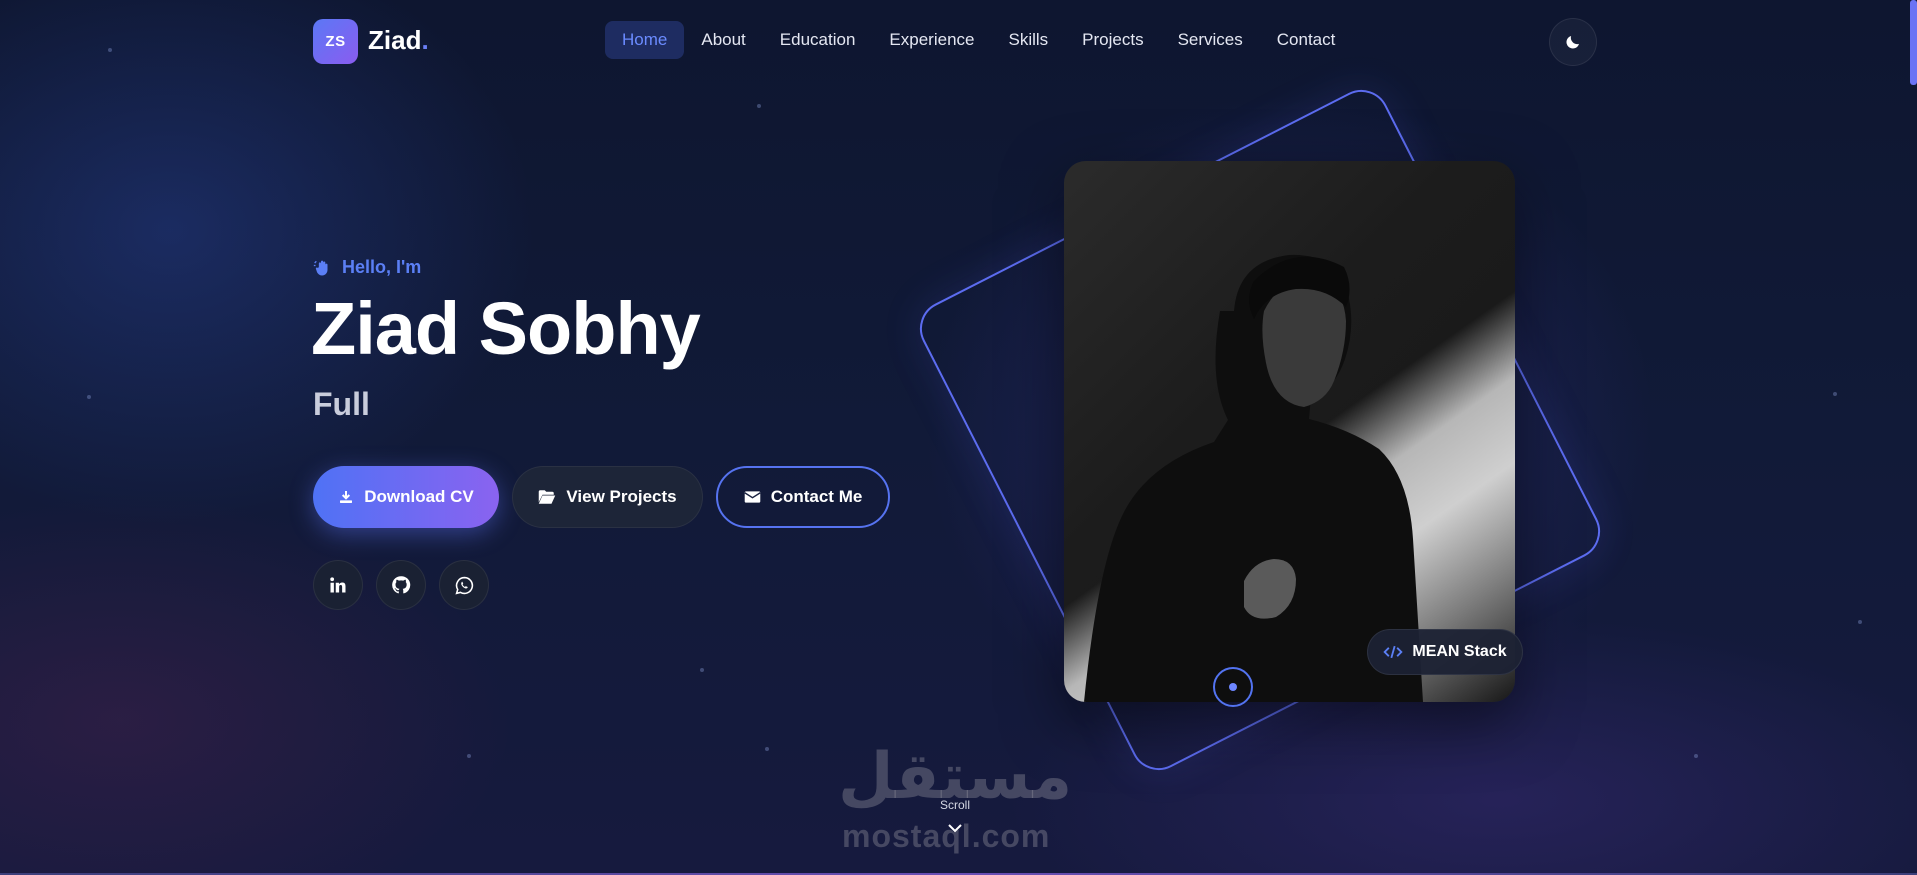 Image resolution: width=1917 pixels, height=875 pixels. What do you see at coordinates (382, 267) in the screenshot?
I see `greeting-text: Hello, I'm` at bounding box center [382, 267].